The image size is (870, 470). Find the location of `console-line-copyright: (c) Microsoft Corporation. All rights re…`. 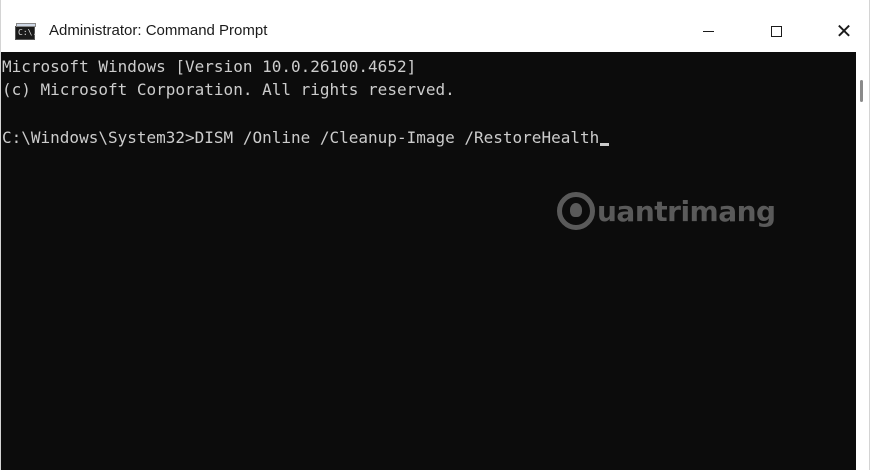

console-line-copyright: (c) Microsoft Corporation. All rights re… is located at coordinates (228, 89).